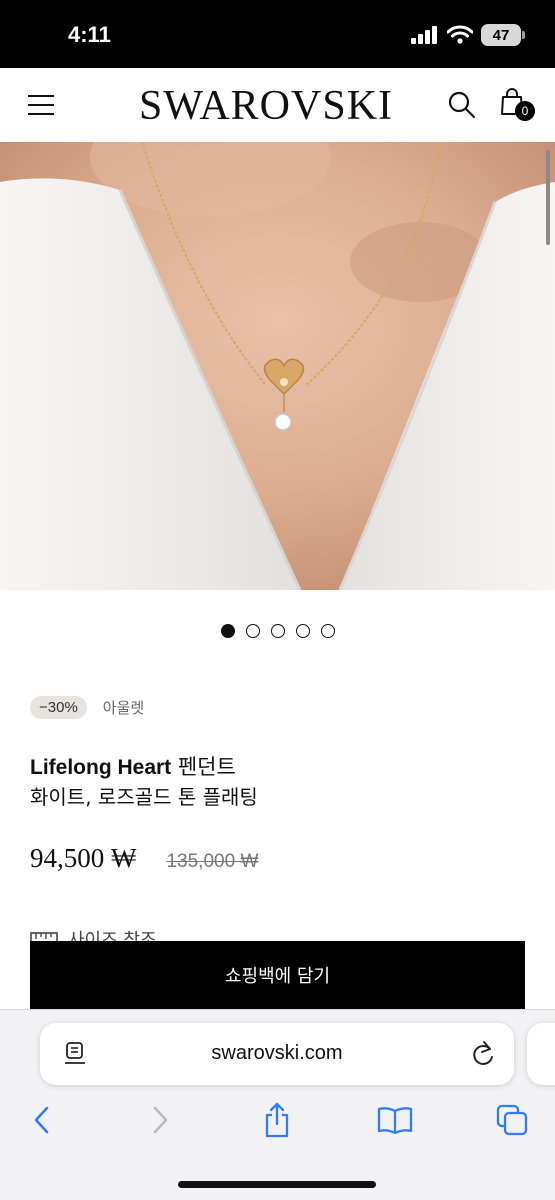 The width and height of the screenshot is (555, 1200). I want to click on forward-button, so click(160, 1120).